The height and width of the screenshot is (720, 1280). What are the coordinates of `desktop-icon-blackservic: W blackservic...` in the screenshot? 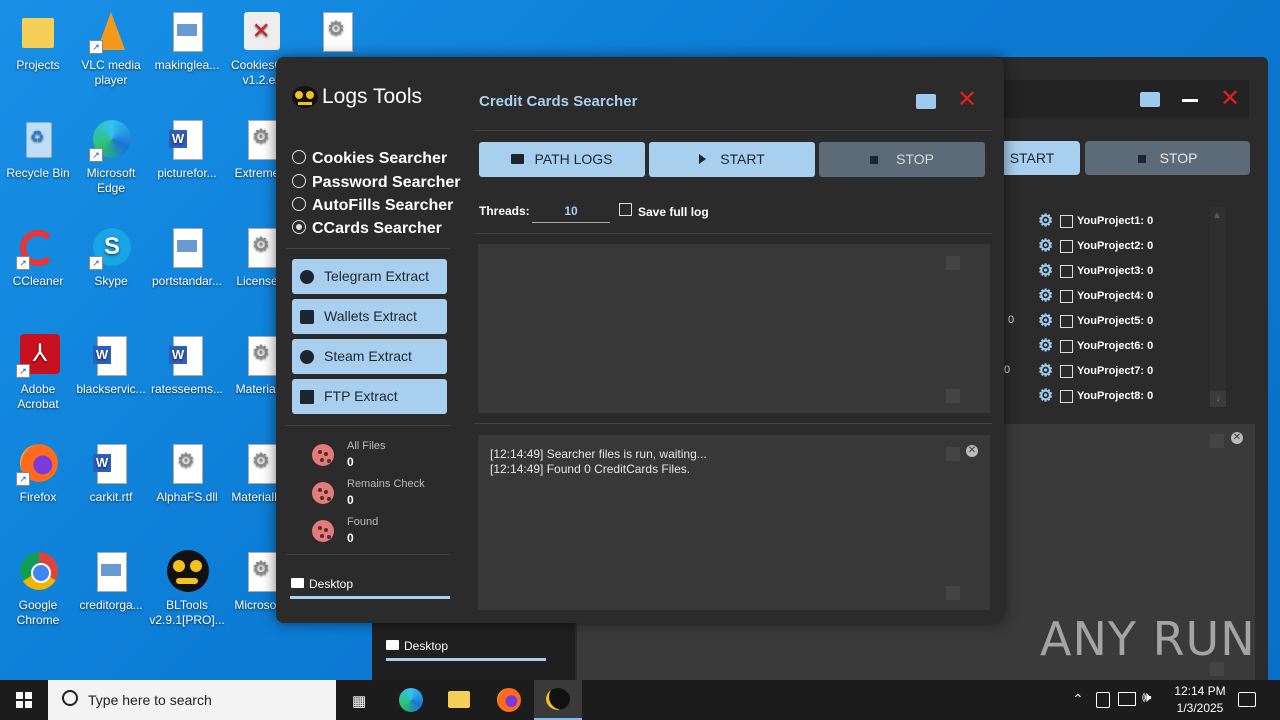 It's located at (111, 365).